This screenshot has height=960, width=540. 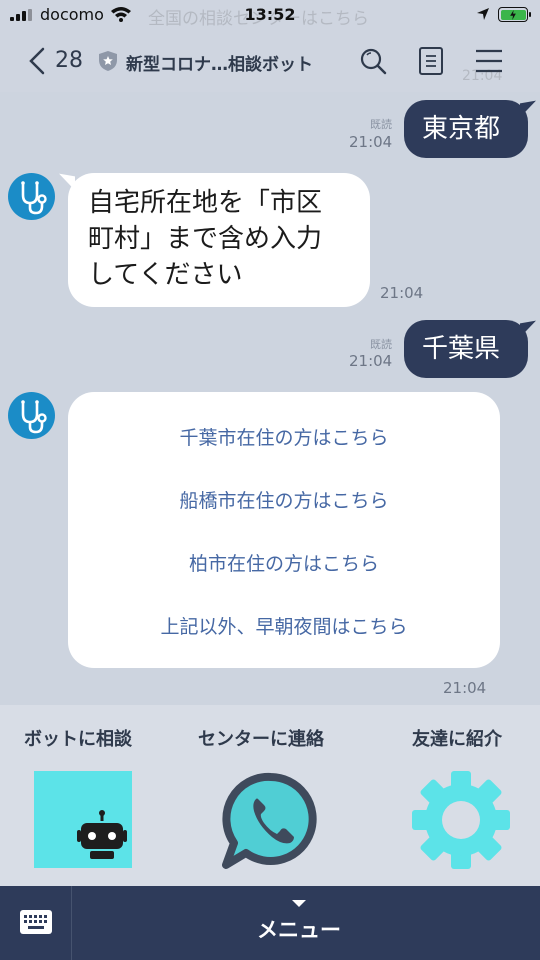 What do you see at coordinates (108, 61) in the screenshot?
I see `verified-shield-icon` at bounding box center [108, 61].